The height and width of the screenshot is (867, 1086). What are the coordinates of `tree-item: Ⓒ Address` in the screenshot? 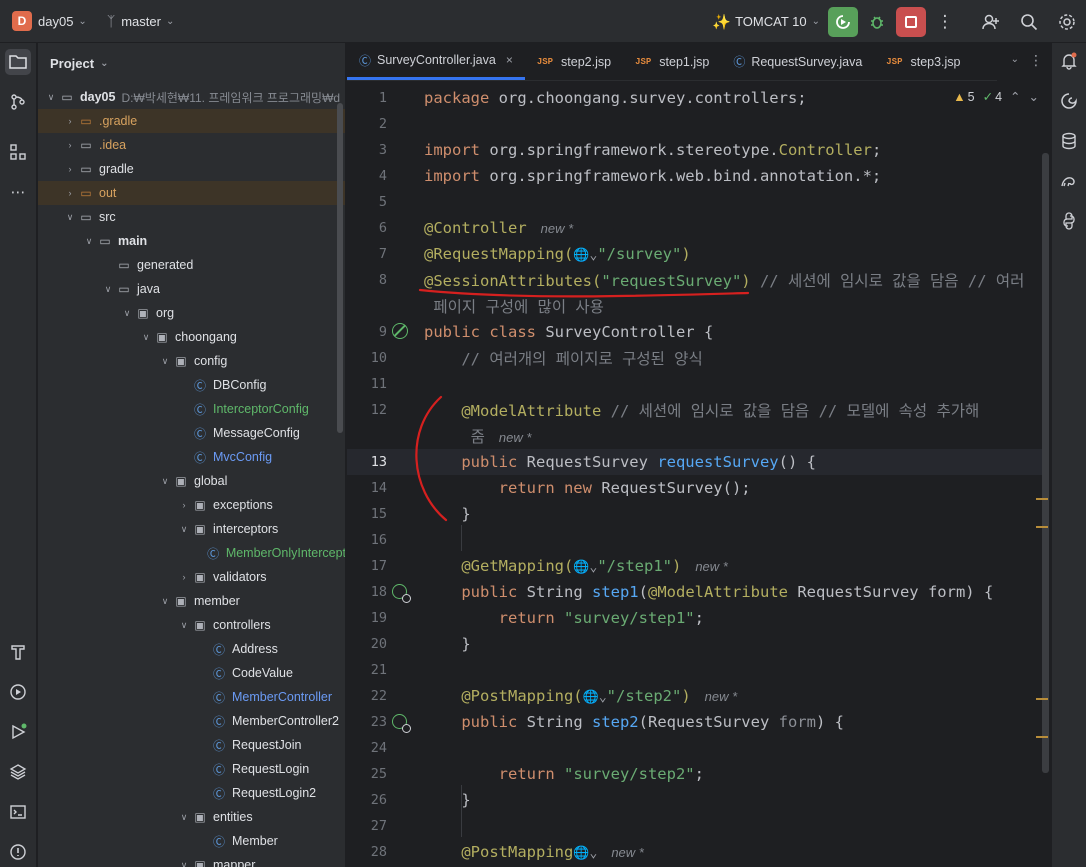 It's located at (191, 649).